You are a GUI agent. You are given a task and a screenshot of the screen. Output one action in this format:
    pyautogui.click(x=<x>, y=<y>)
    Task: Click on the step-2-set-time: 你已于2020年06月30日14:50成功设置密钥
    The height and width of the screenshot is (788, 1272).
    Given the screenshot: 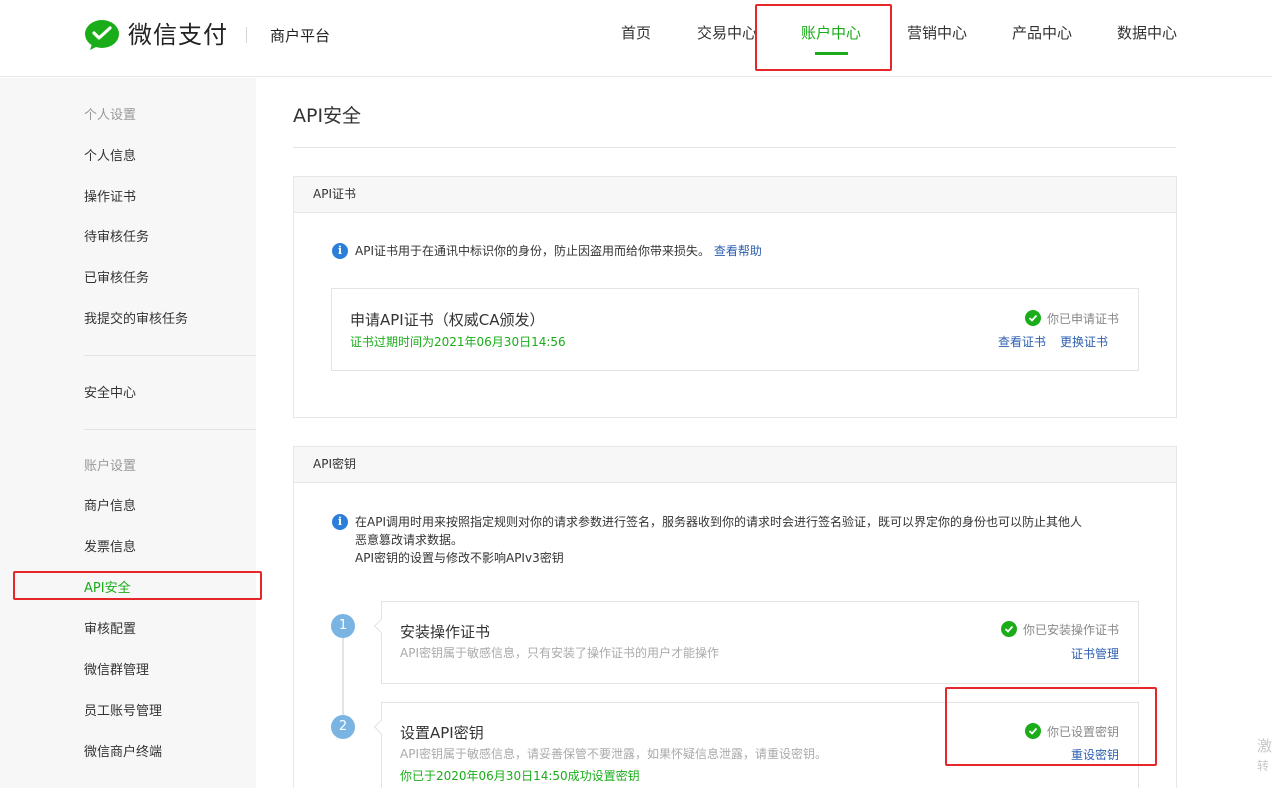 What is the action you would take?
    pyautogui.click(x=520, y=776)
    